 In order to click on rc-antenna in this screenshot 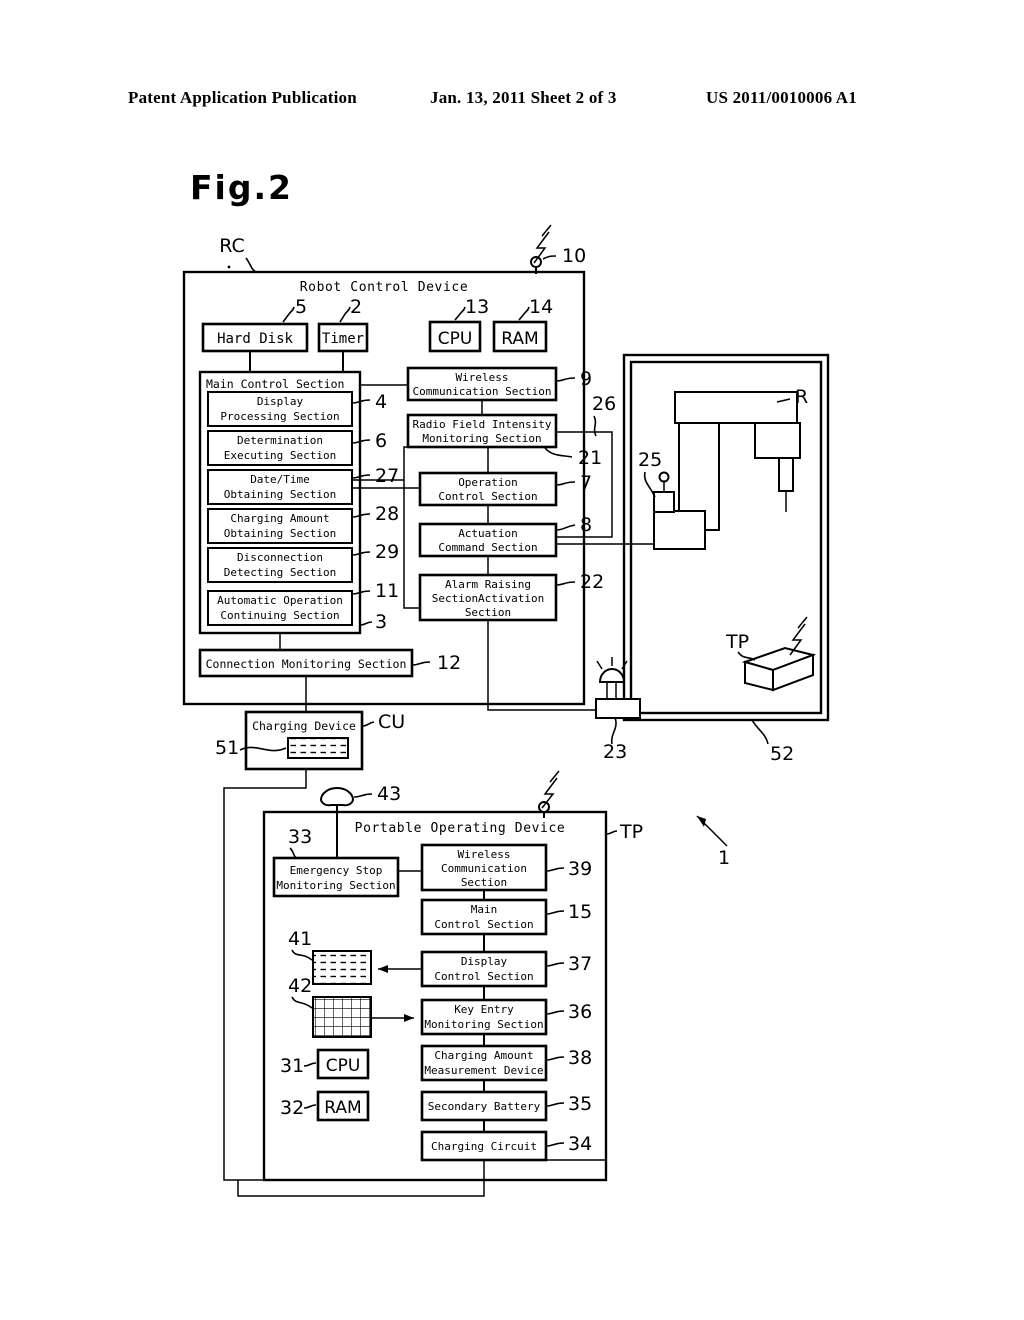, I will do `click(541, 249)`.